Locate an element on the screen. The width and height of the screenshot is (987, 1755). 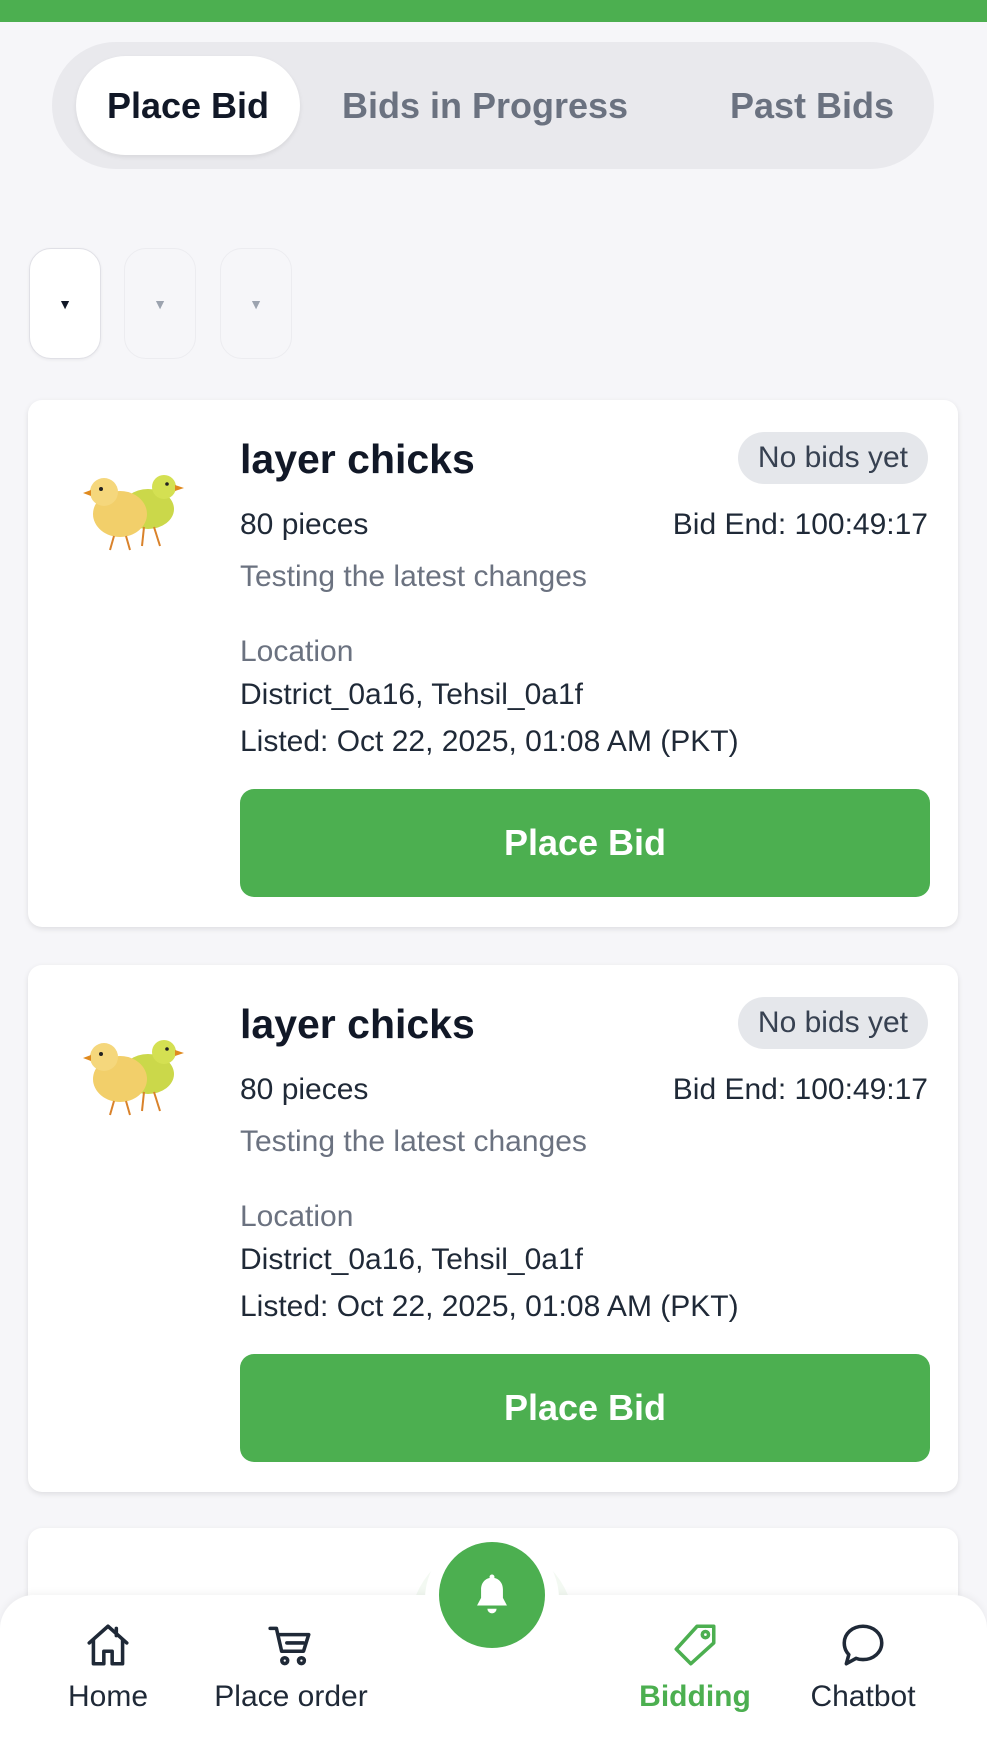
nav-home: Home is located at coordinates (108, 1667).